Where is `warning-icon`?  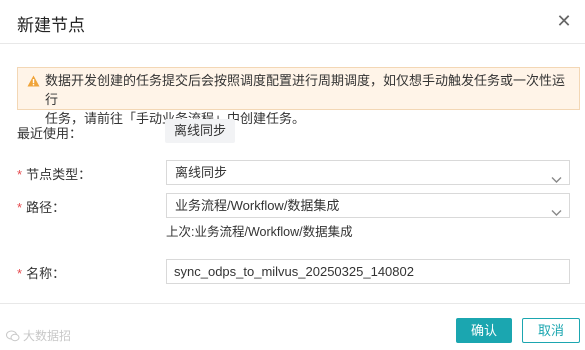
warning-icon is located at coordinates (33, 82).